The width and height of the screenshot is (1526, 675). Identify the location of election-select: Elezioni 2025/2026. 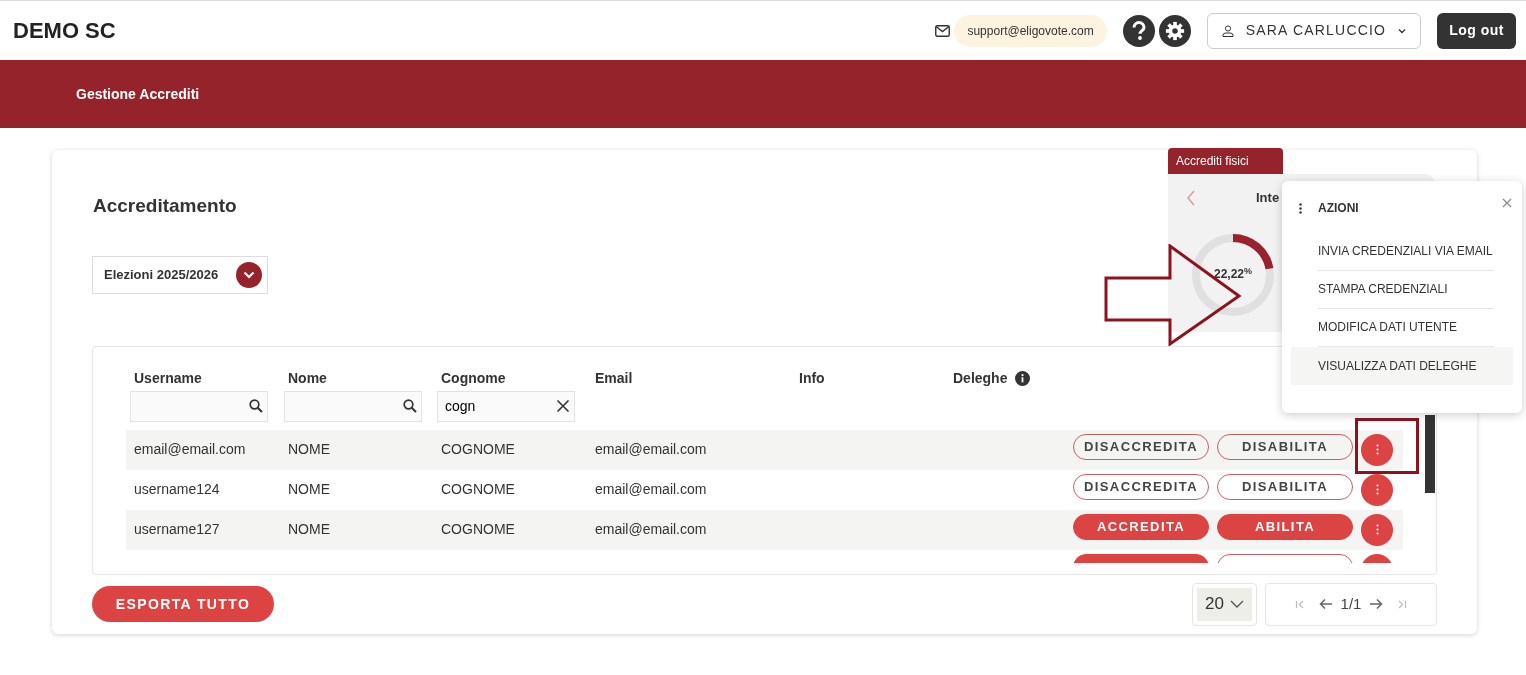
(180, 274).